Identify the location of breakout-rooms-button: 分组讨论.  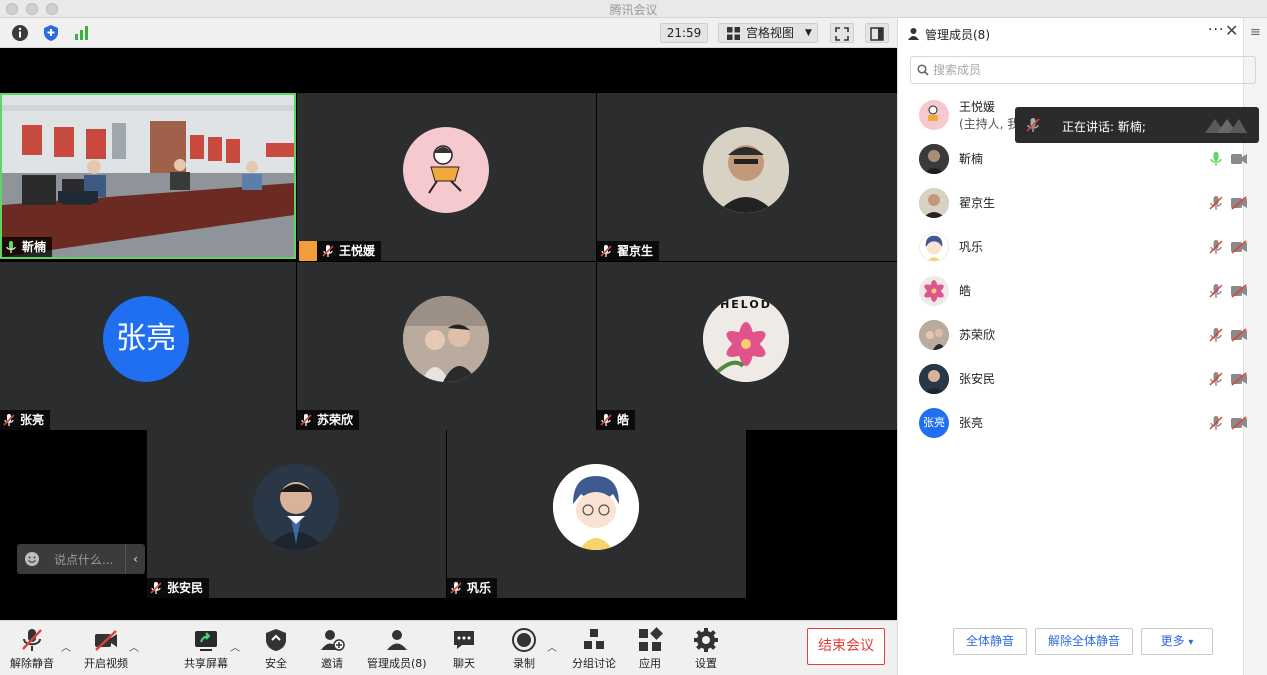
(594, 649).